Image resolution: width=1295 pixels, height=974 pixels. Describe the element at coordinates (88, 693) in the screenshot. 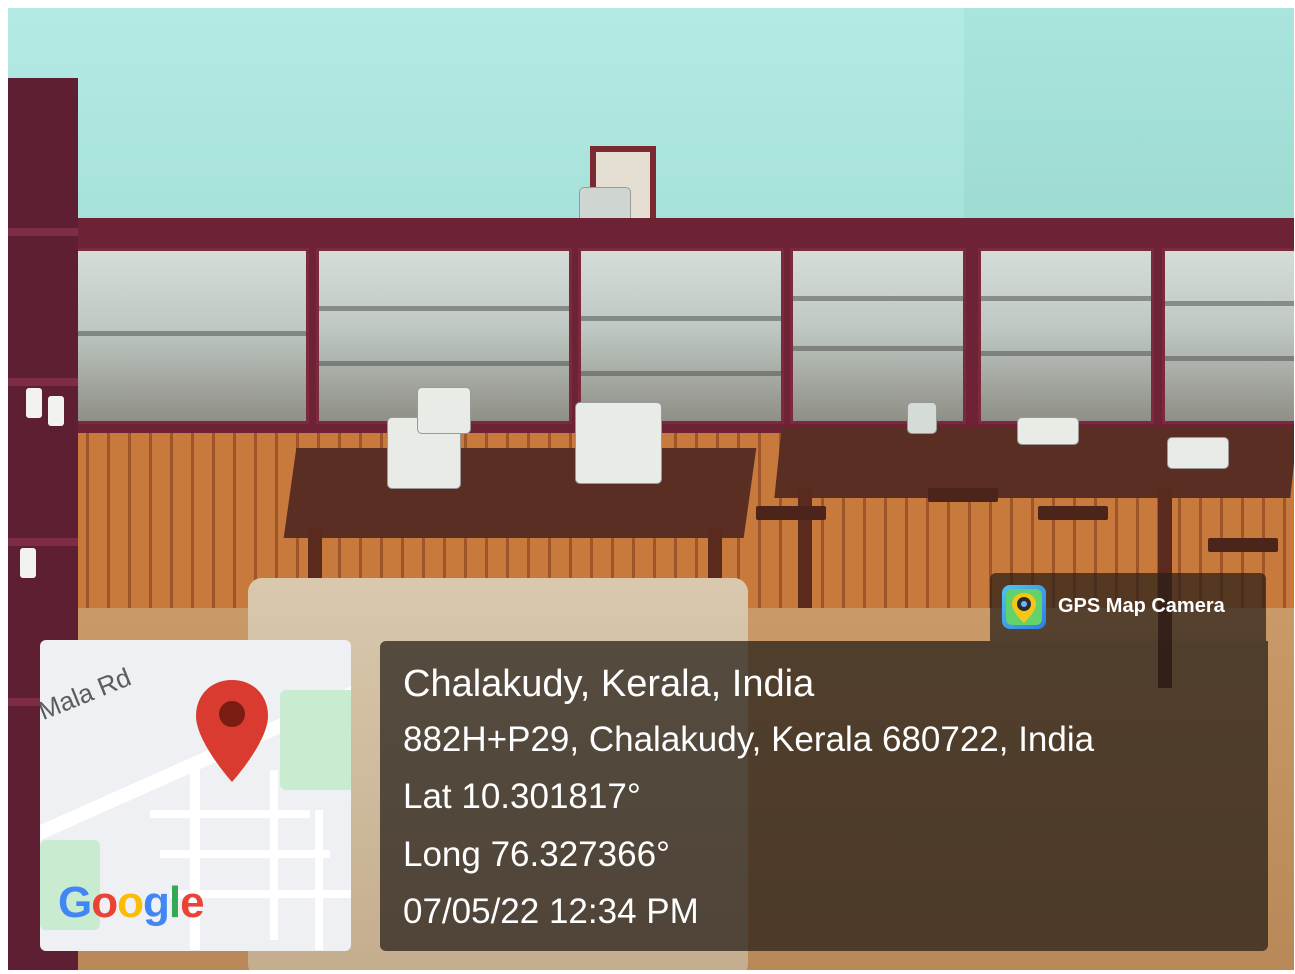

I see `map-road-label: Mala Rd` at that location.